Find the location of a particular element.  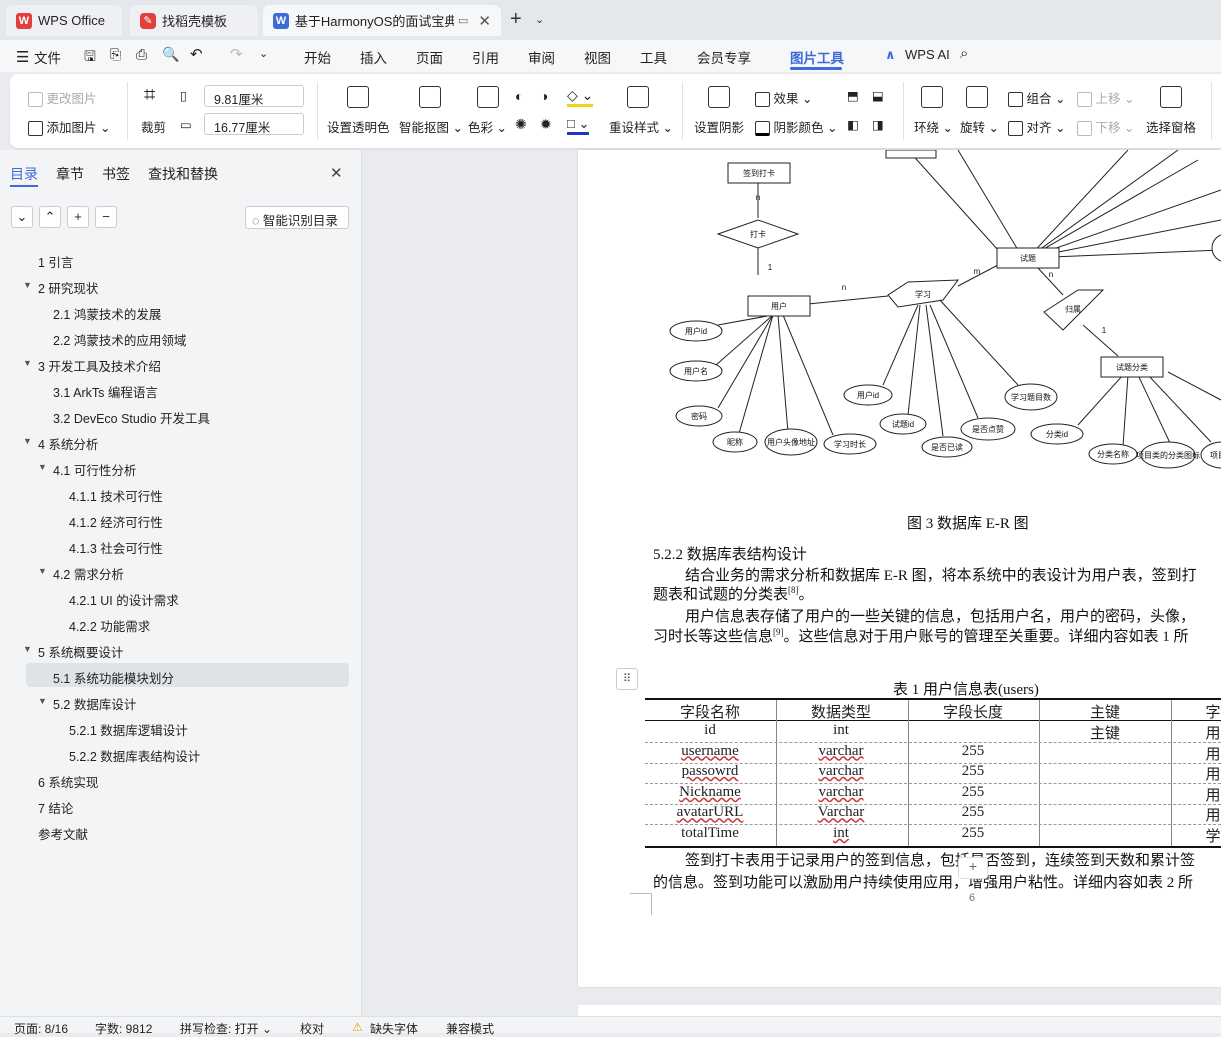

rotate-button: 旋转 ⌄ is located at coordinates (979, 126).